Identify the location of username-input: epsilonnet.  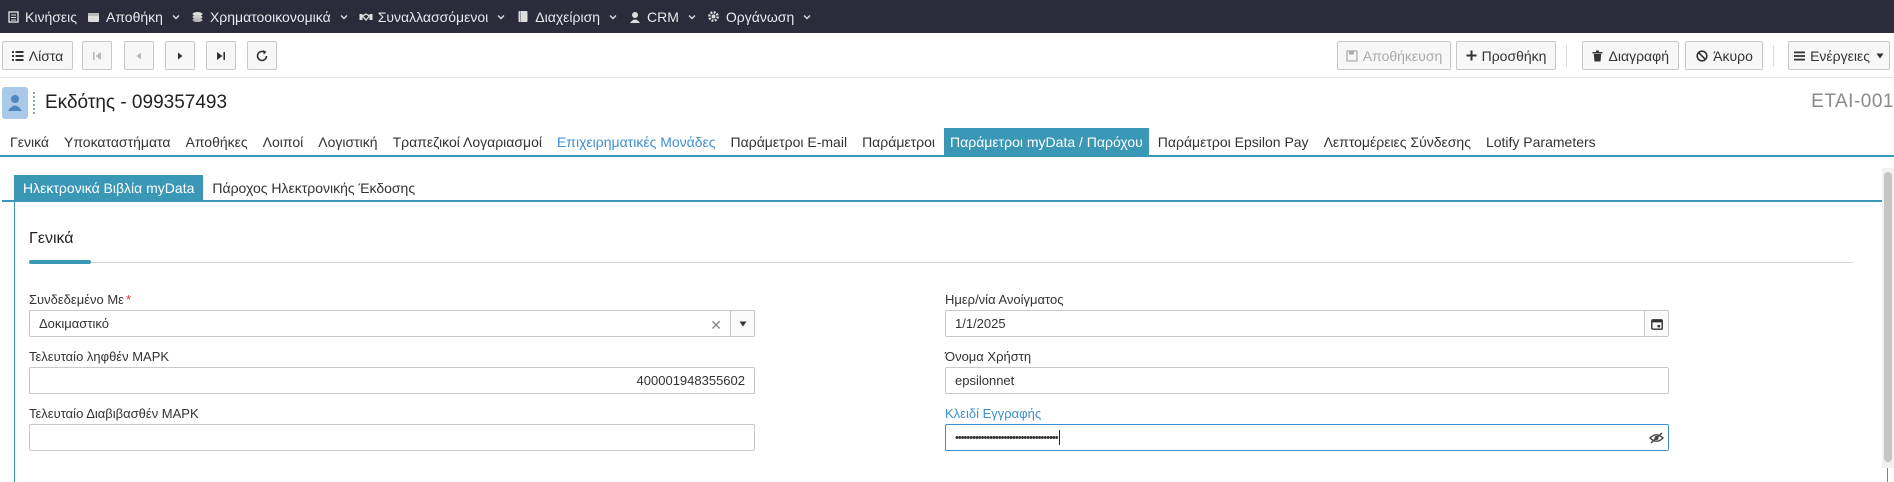
(1307, 380).